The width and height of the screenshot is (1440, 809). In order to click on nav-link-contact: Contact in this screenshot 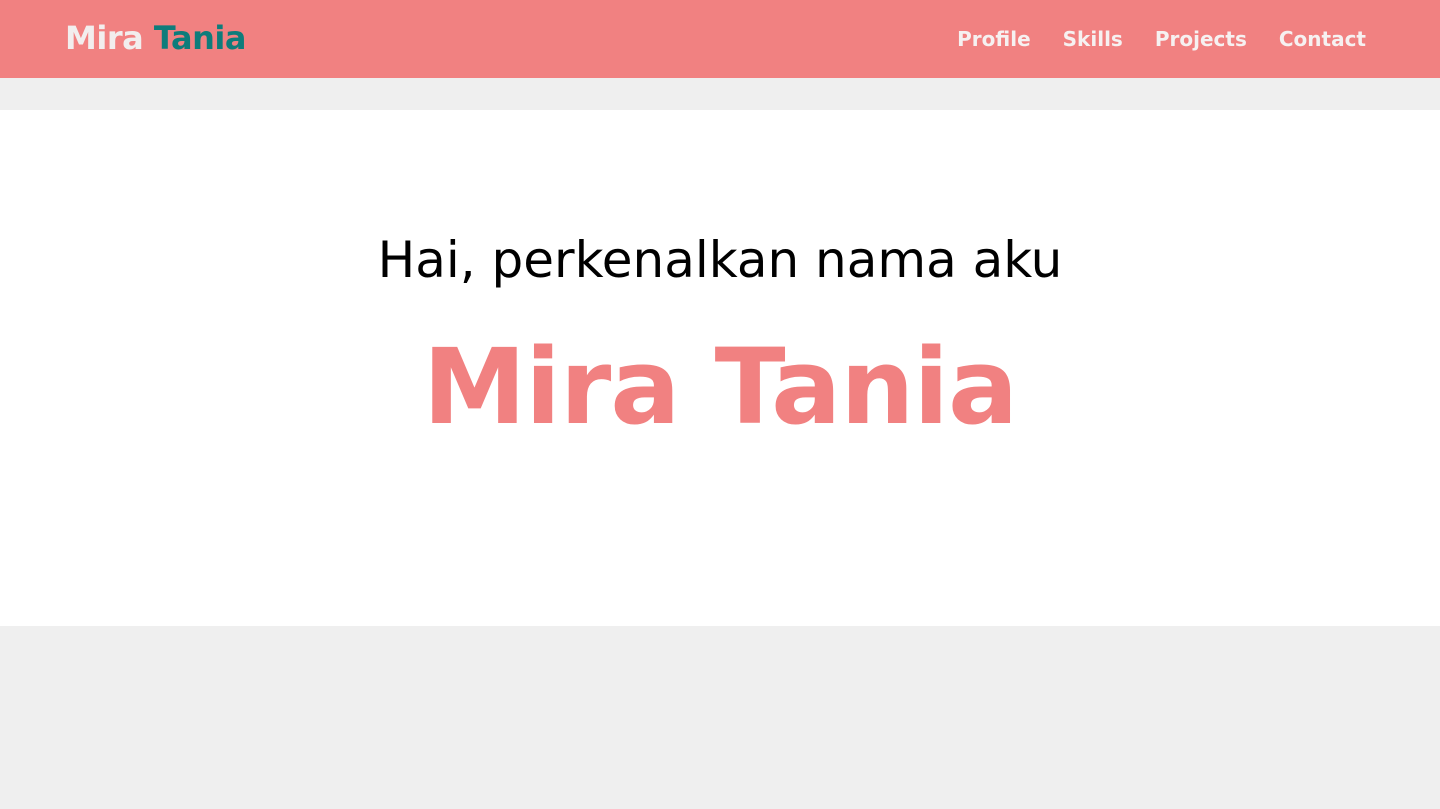, I will do `click(1322, 39)`.